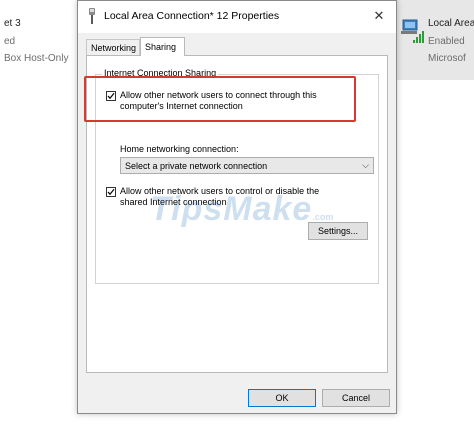  I want to click on bg-right-device: Microsof, so click(447, 58).